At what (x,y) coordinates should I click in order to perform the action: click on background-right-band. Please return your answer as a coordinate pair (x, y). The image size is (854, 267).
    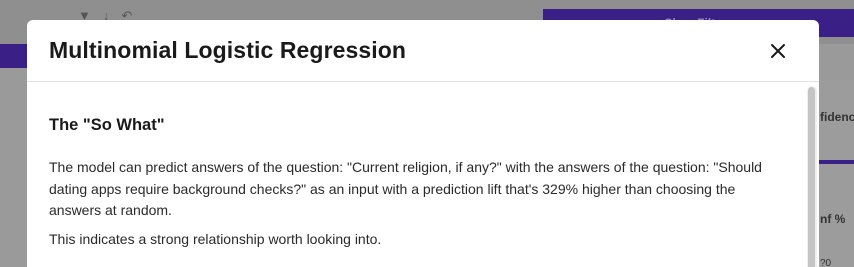
    Looking at the image, I should click on (836, 162).